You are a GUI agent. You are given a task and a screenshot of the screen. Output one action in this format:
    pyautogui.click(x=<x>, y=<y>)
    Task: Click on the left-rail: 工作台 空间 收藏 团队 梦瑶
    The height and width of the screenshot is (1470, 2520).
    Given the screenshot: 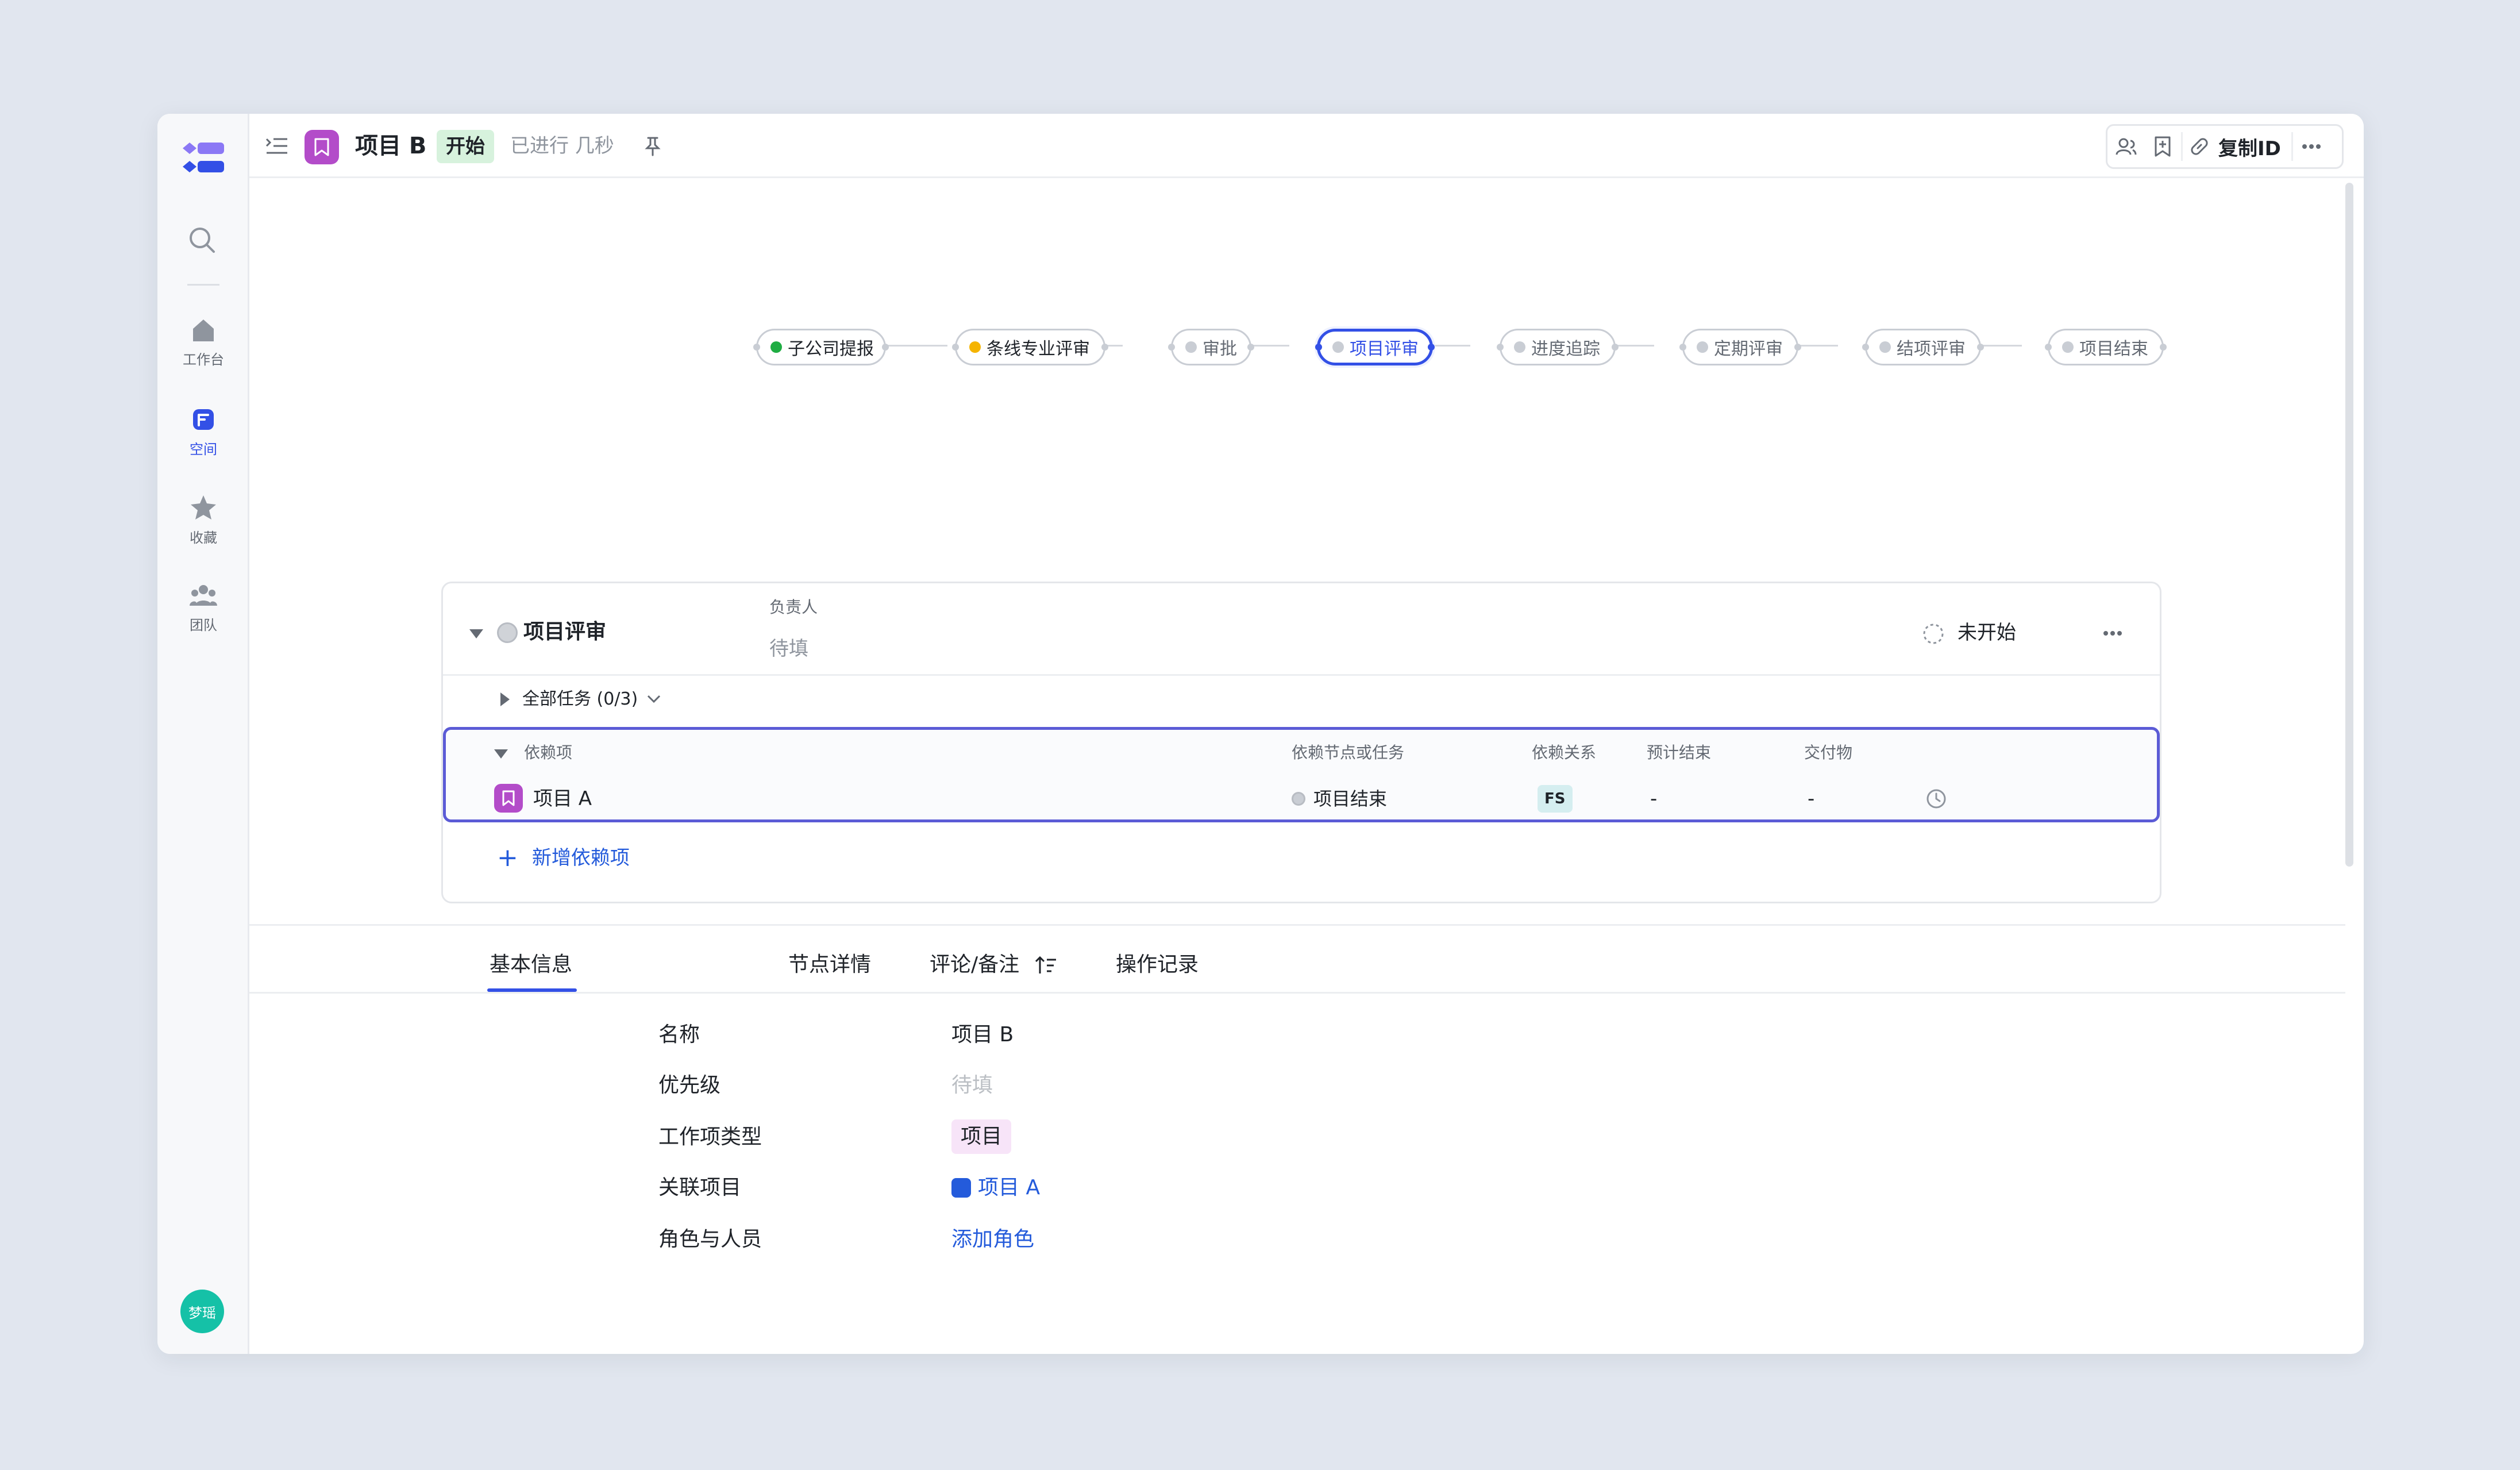 What is the action you would take?
    pyautogui.click(x=203, y=734)
    